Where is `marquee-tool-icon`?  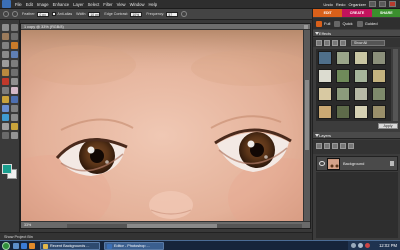
marquee-tool-icon is located at coordinates (5, 45).